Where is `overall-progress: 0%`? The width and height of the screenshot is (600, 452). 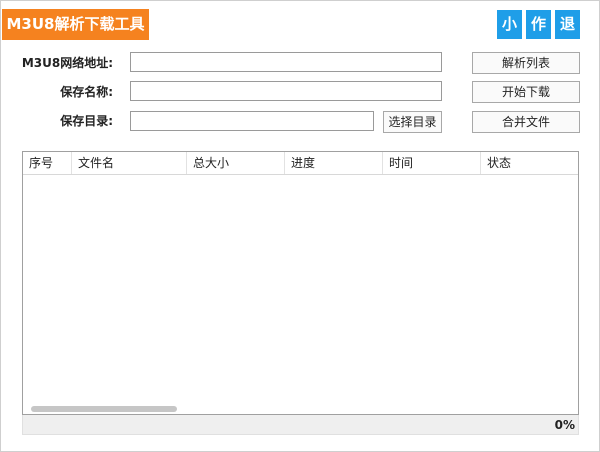
overall-progress: 0% is located at coordinates (564, 425).